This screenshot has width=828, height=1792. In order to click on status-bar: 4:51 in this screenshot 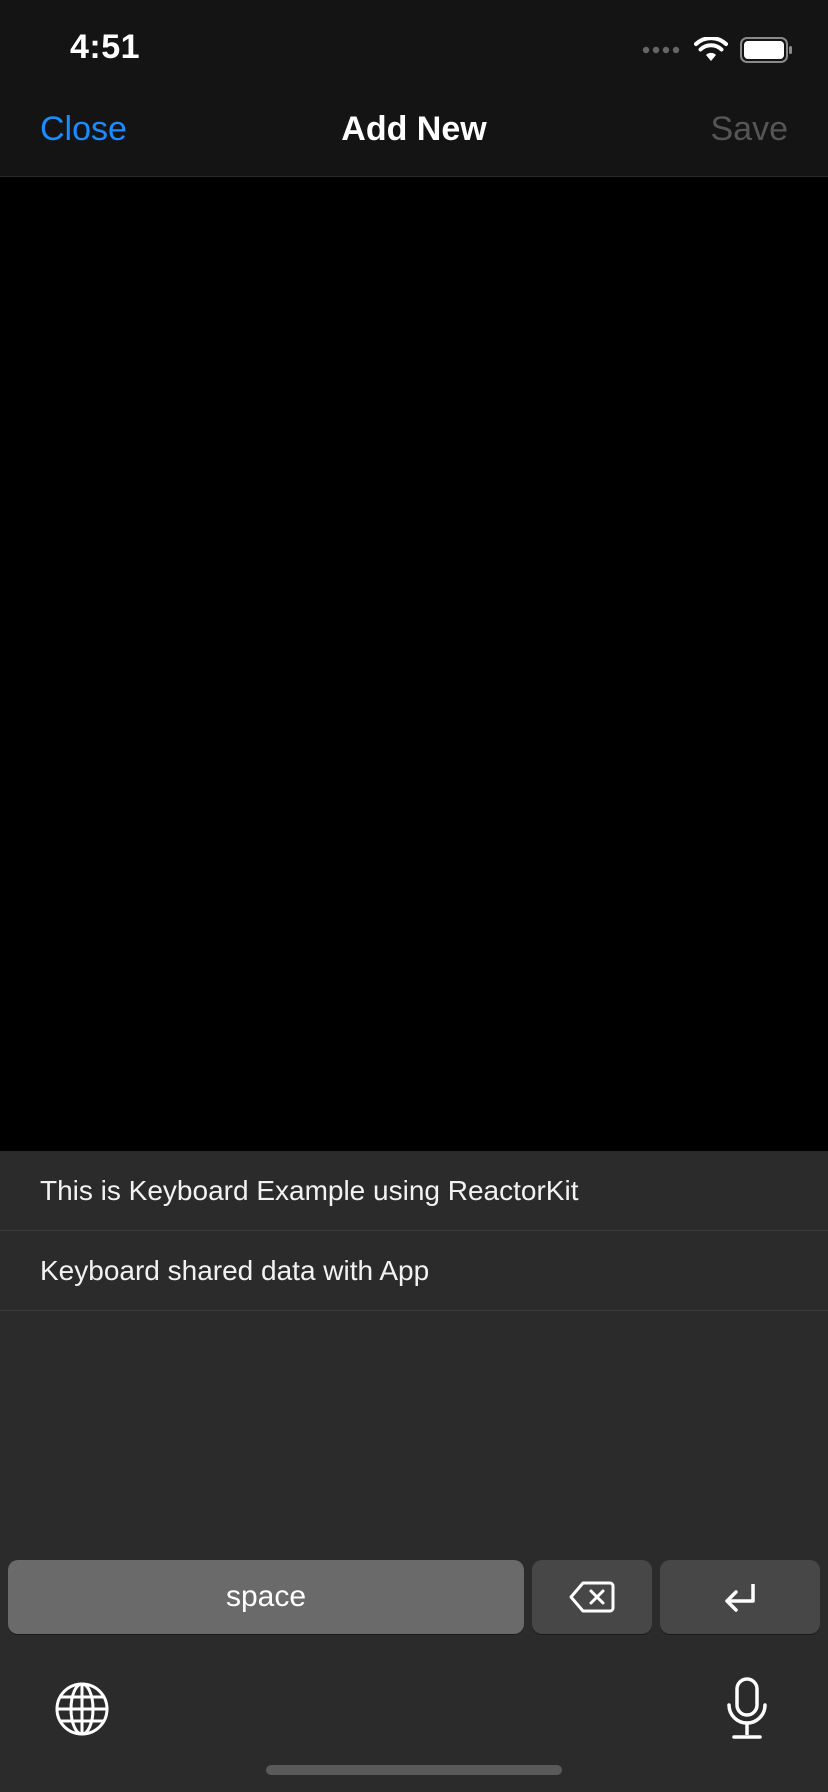, I will do `click(414, 44)`.